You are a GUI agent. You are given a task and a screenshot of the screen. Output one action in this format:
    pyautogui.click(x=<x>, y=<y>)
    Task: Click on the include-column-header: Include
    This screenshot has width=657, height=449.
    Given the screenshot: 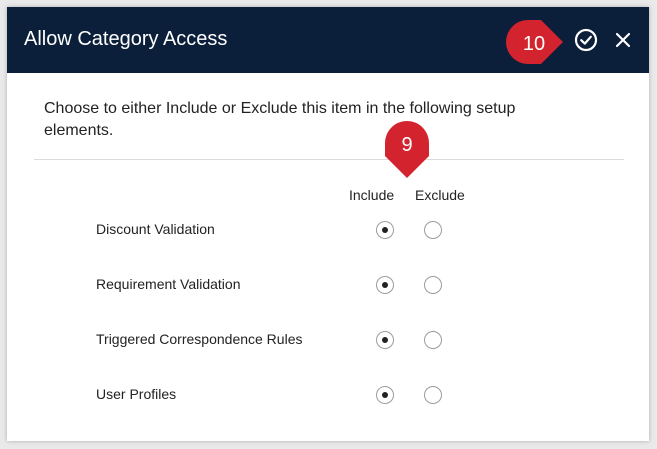 What is the action you would take?
    pyautogui.click(x=372, y=195)
    